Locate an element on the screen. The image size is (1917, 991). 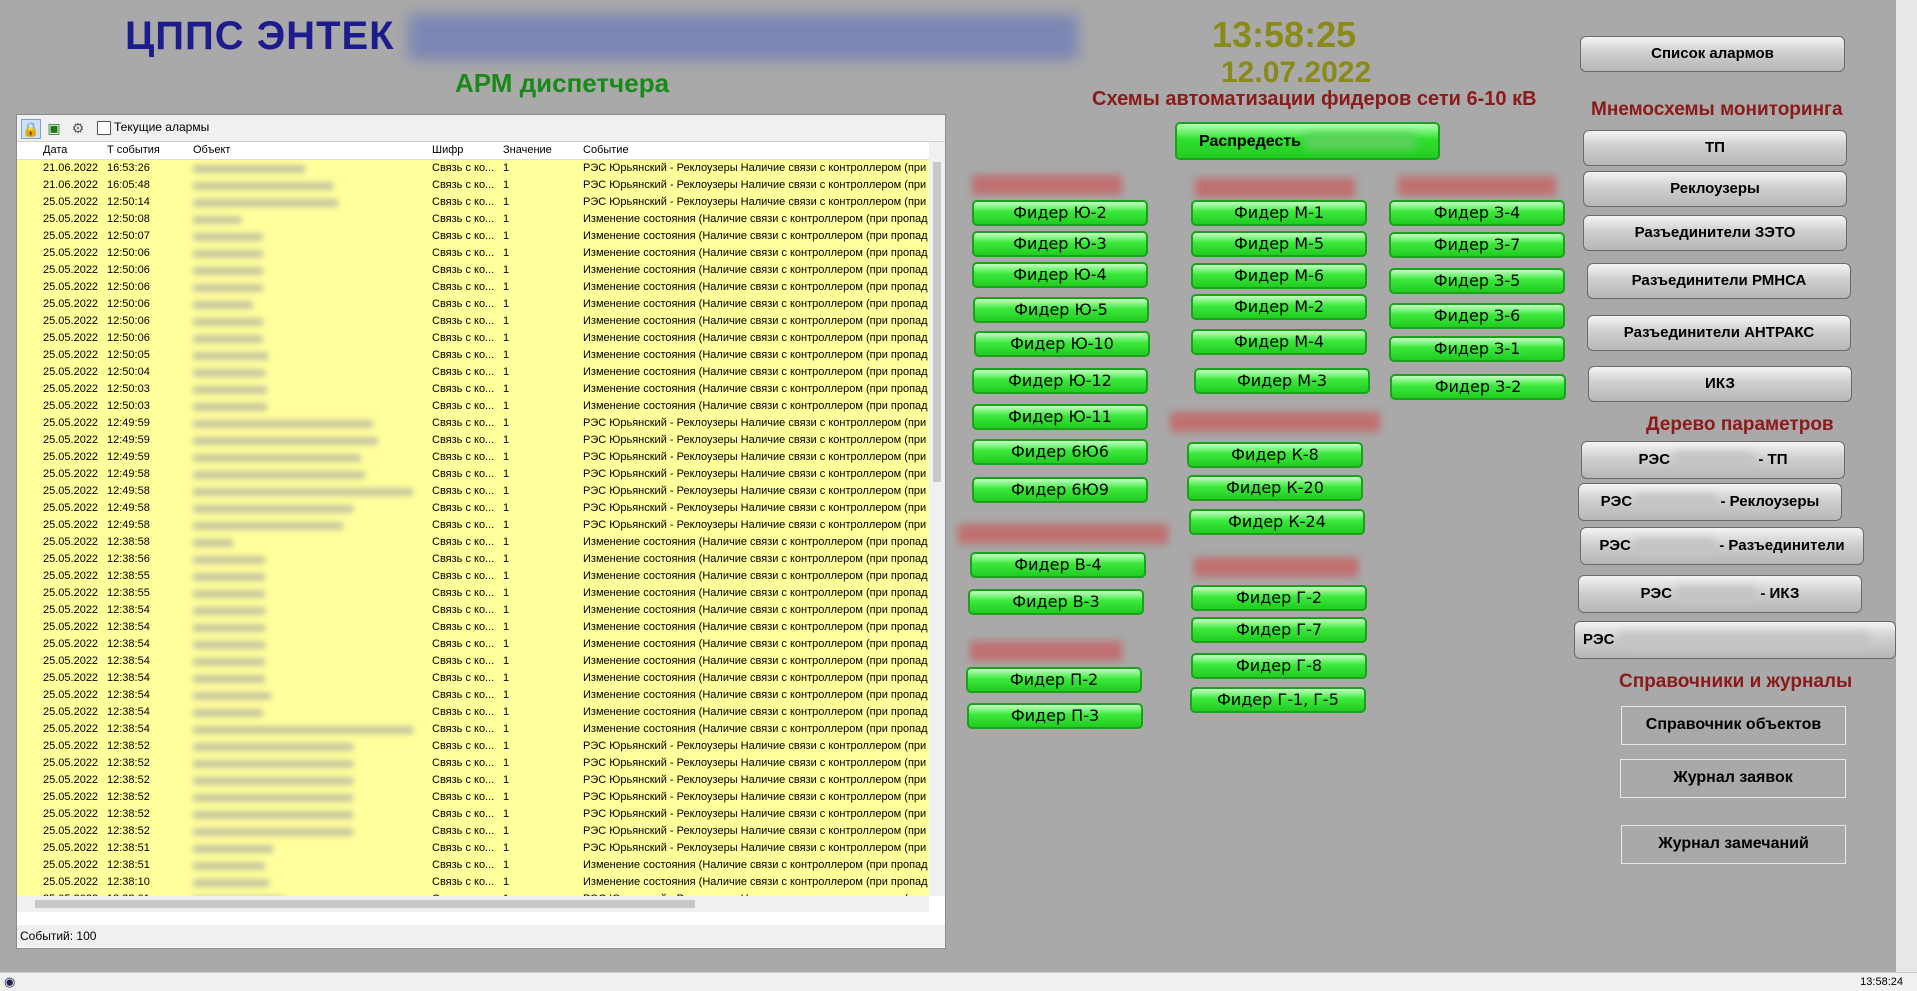
mnemo-reclosers-button: Реклоузеры is located at coordinates (1715, 189).